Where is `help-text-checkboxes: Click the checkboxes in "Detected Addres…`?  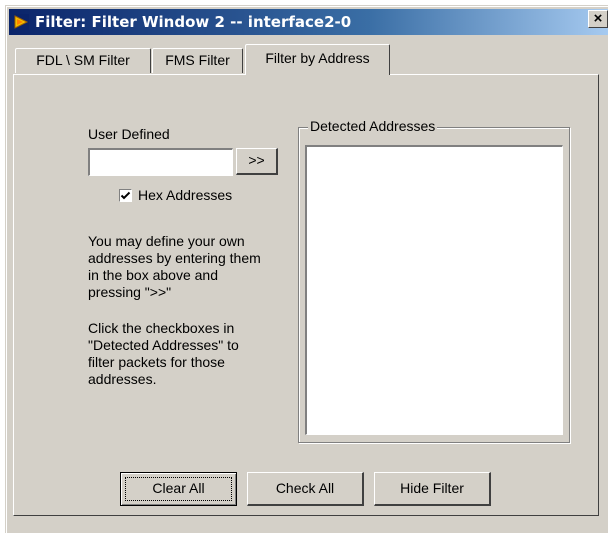
help-text-checkboxes: Click the checkboxes in "Detected Addres… is located at coordinates (163, 353).